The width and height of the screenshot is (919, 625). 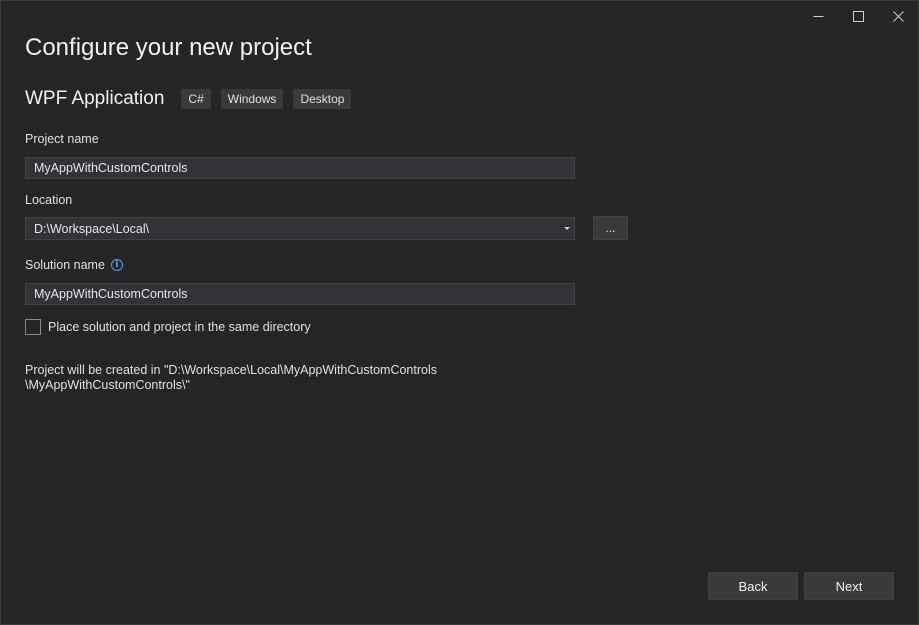 I want to click on window-controls, so click(x=858, y=16).